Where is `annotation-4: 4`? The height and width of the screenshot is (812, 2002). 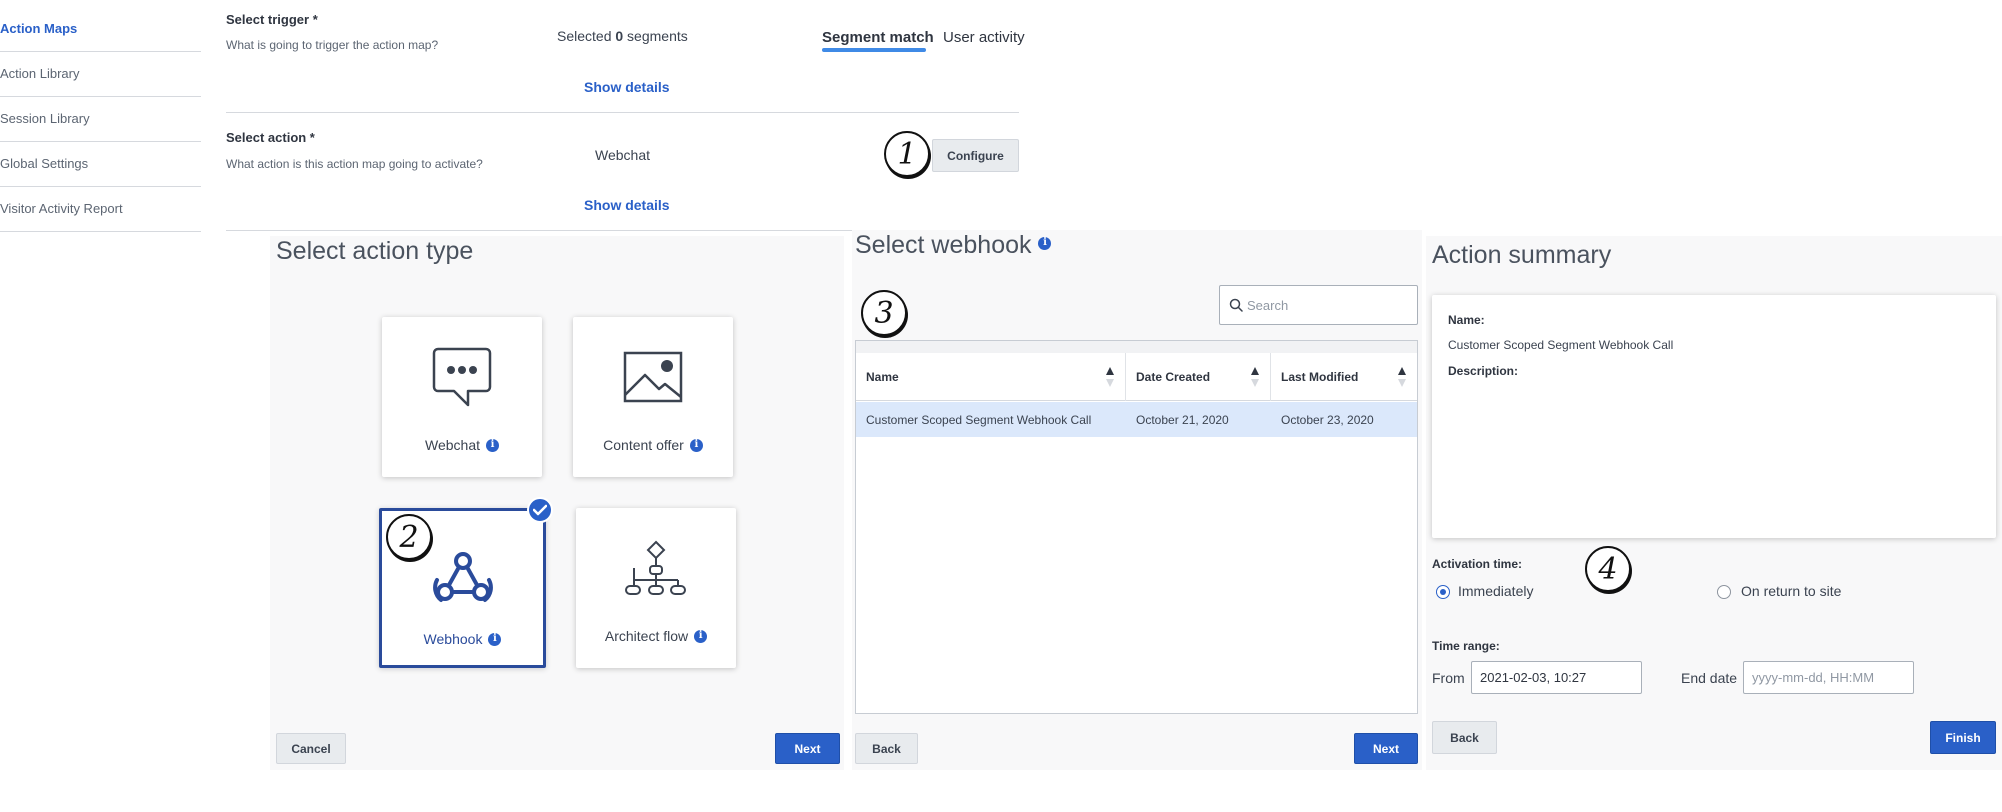
annotation-4: 4 is located at coordinates (1608, 569).